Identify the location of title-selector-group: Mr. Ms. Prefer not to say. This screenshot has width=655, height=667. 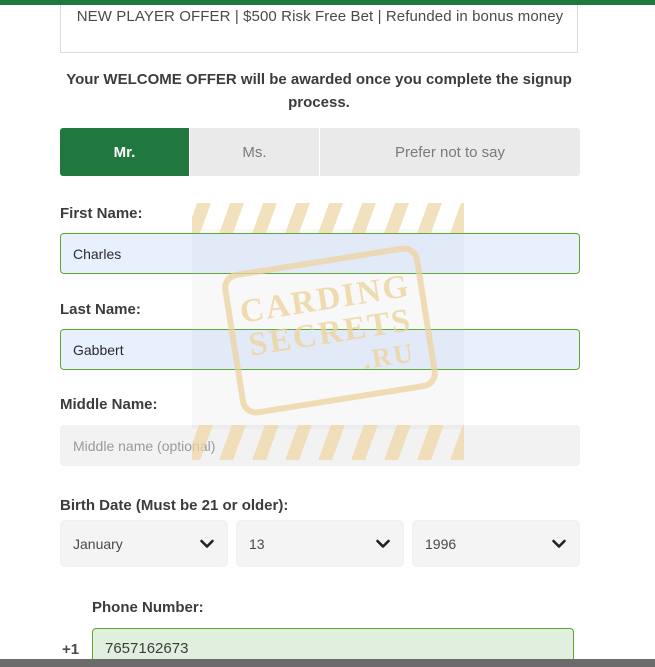
(320, 152).